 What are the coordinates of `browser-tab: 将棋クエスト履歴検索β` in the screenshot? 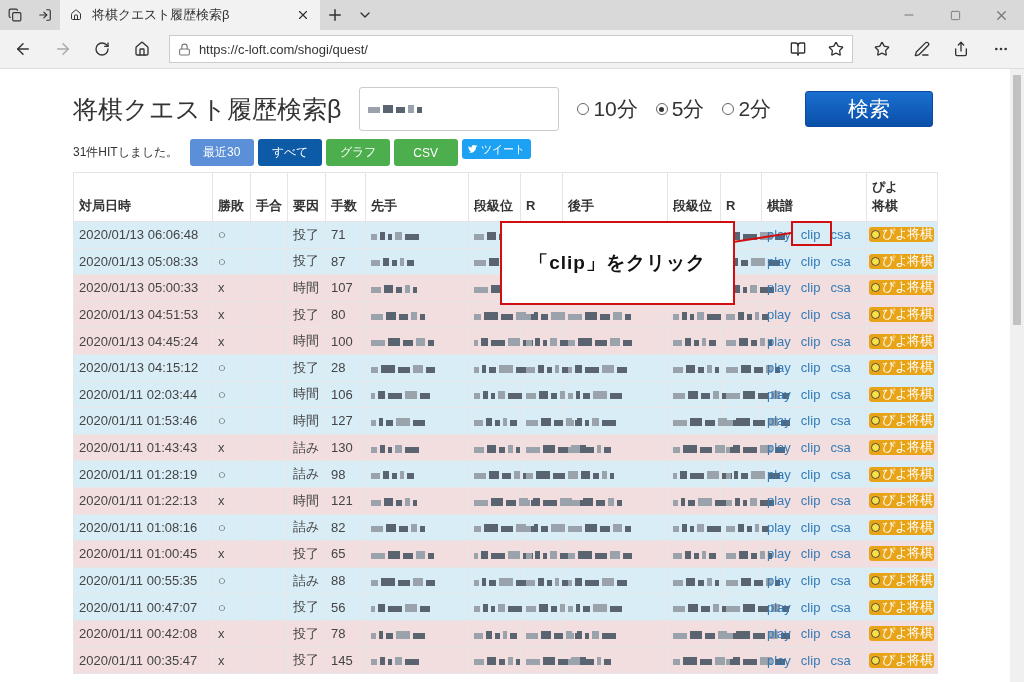 It's located at (190, 15).